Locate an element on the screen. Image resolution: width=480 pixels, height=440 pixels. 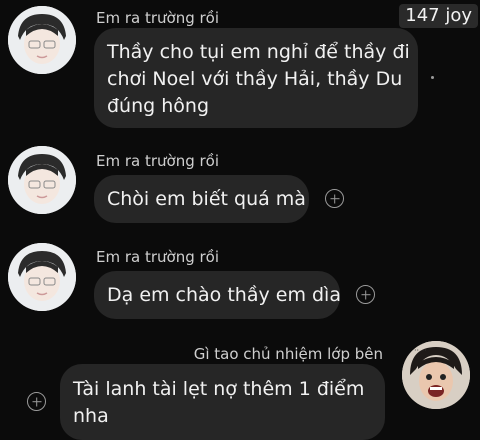
message-text-line: Dạ em chào thầy em dìa is located at coordinates (224, 295).